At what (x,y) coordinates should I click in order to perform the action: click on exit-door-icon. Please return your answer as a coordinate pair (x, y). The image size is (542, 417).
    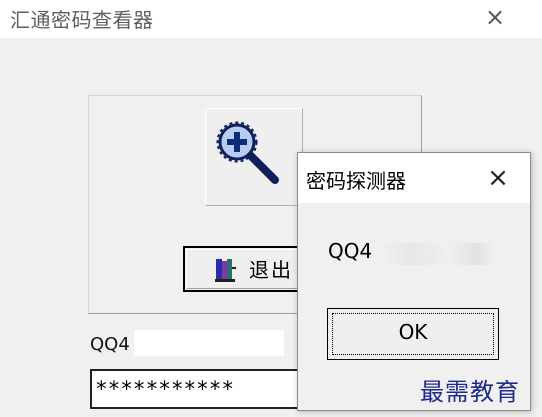
    Looking at the image, I should click on (225, 270).